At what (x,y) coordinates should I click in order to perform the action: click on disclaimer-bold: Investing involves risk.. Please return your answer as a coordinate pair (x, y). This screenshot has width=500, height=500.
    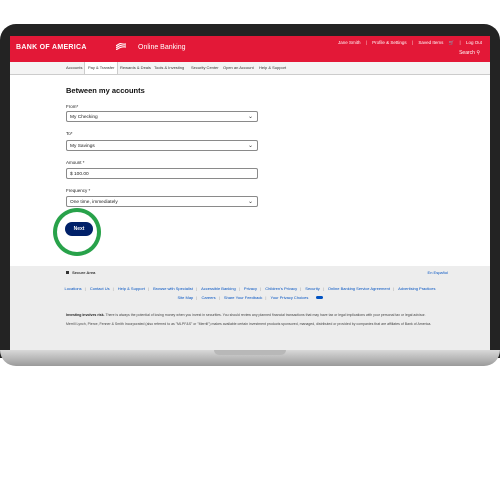
    Looking at the image, I should click on (85, 315).